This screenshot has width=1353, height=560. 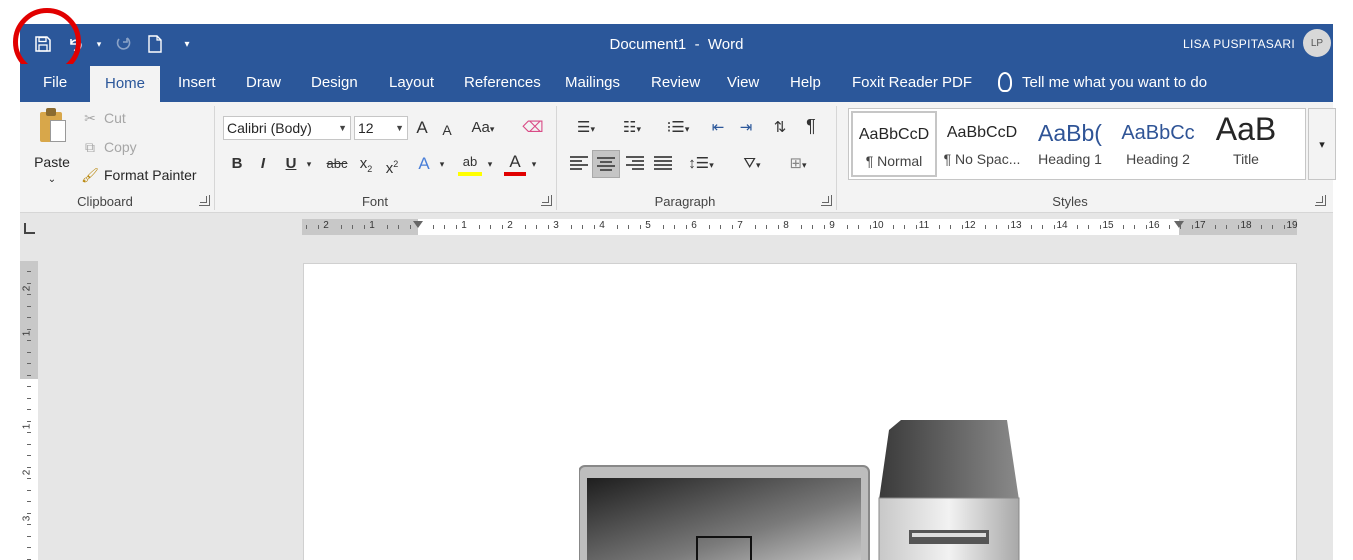 I want to click on tab-help: Help, so click(x=805, y=83).